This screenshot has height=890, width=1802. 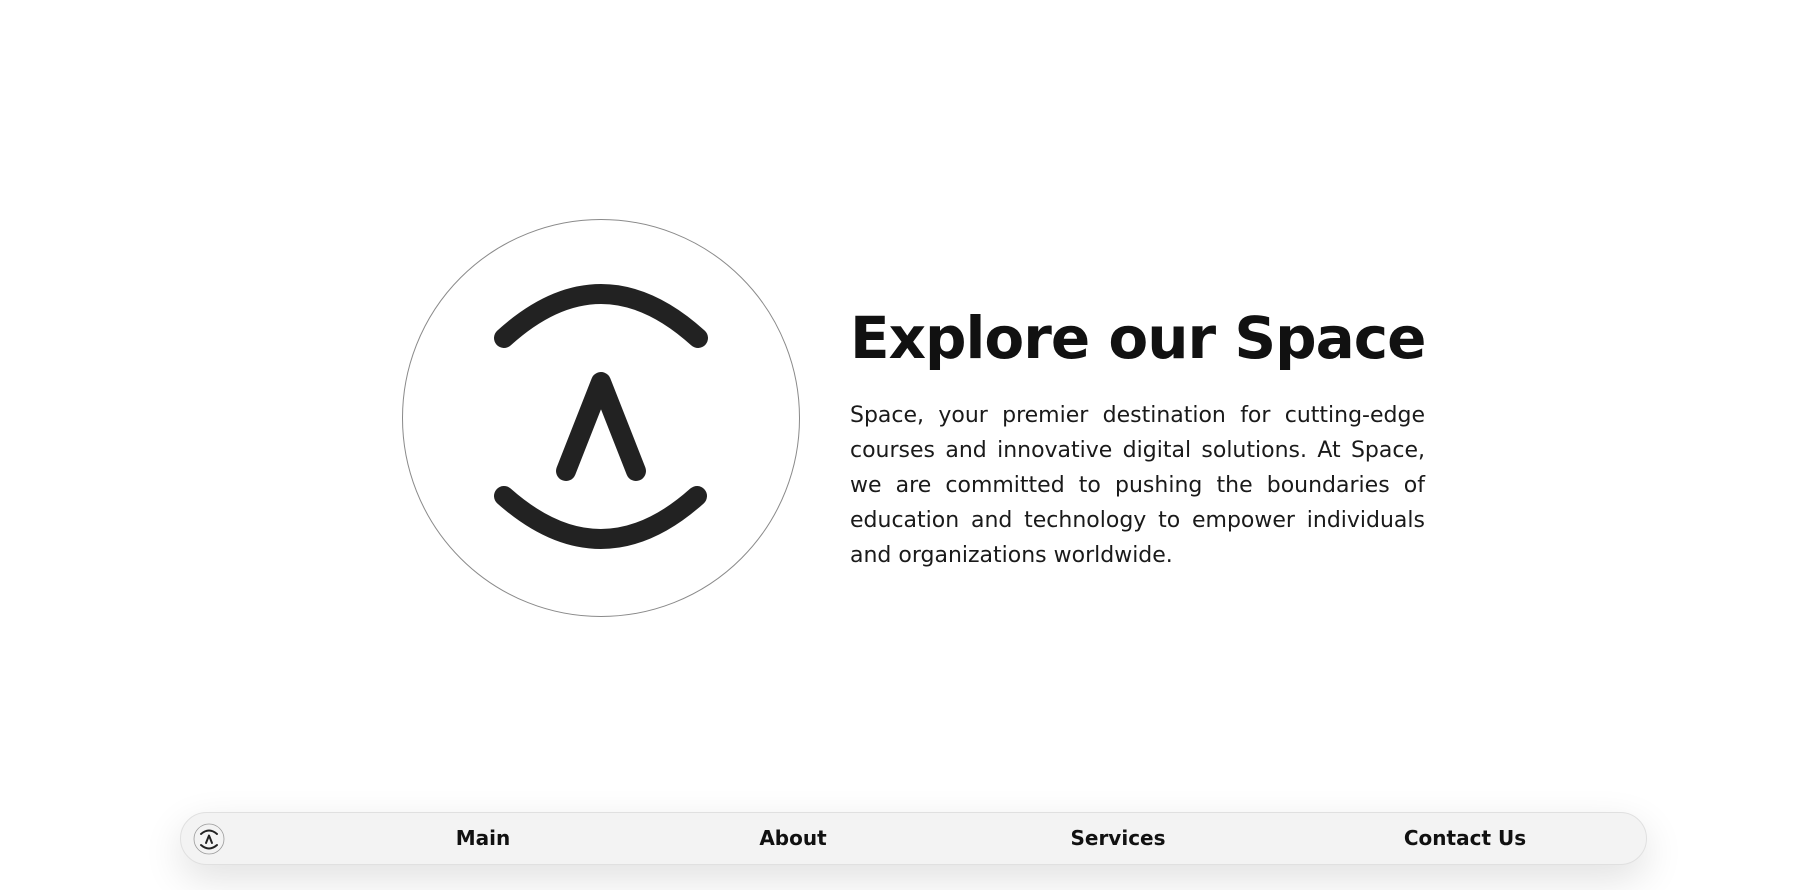 I want to click on bottom-navbar: Main About Services Contact Us, so click(x=913, y=838).